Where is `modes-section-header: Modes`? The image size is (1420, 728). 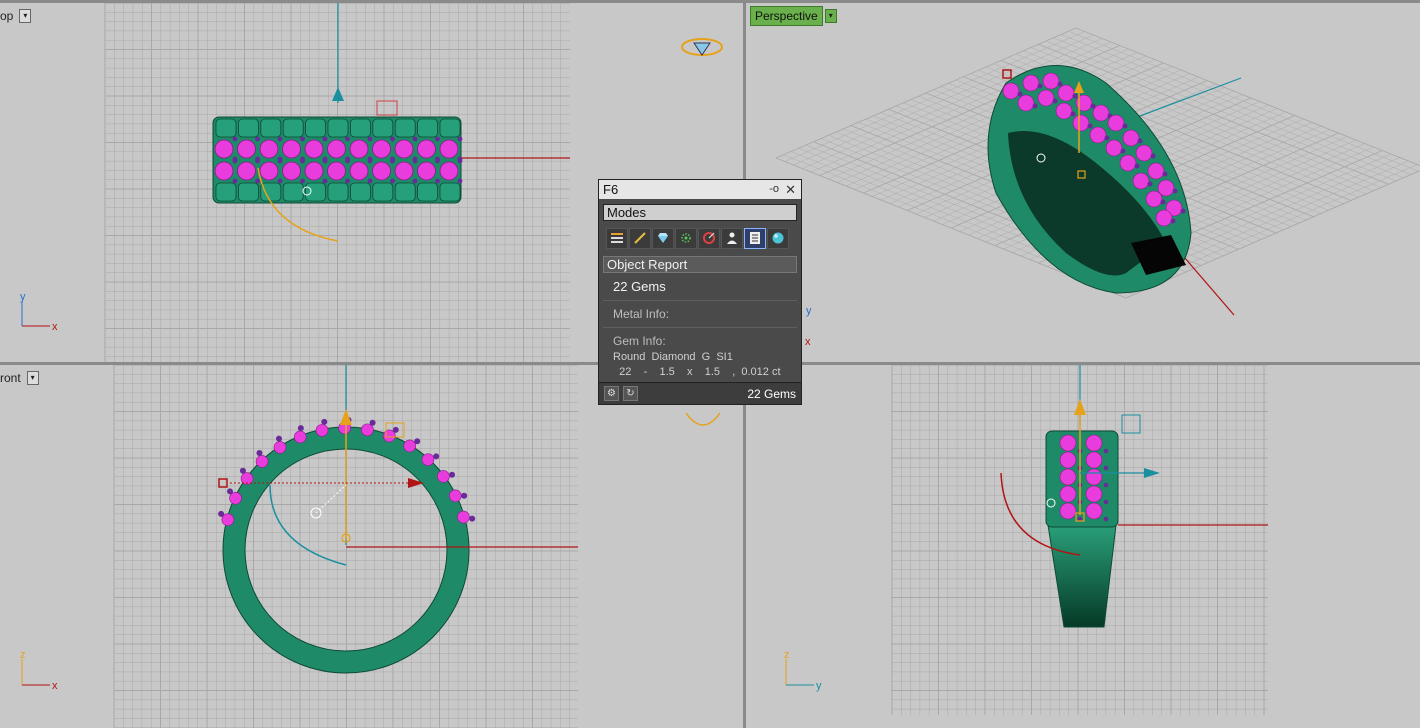 modes-section-header: Modes is located at coordinates (700, 212).